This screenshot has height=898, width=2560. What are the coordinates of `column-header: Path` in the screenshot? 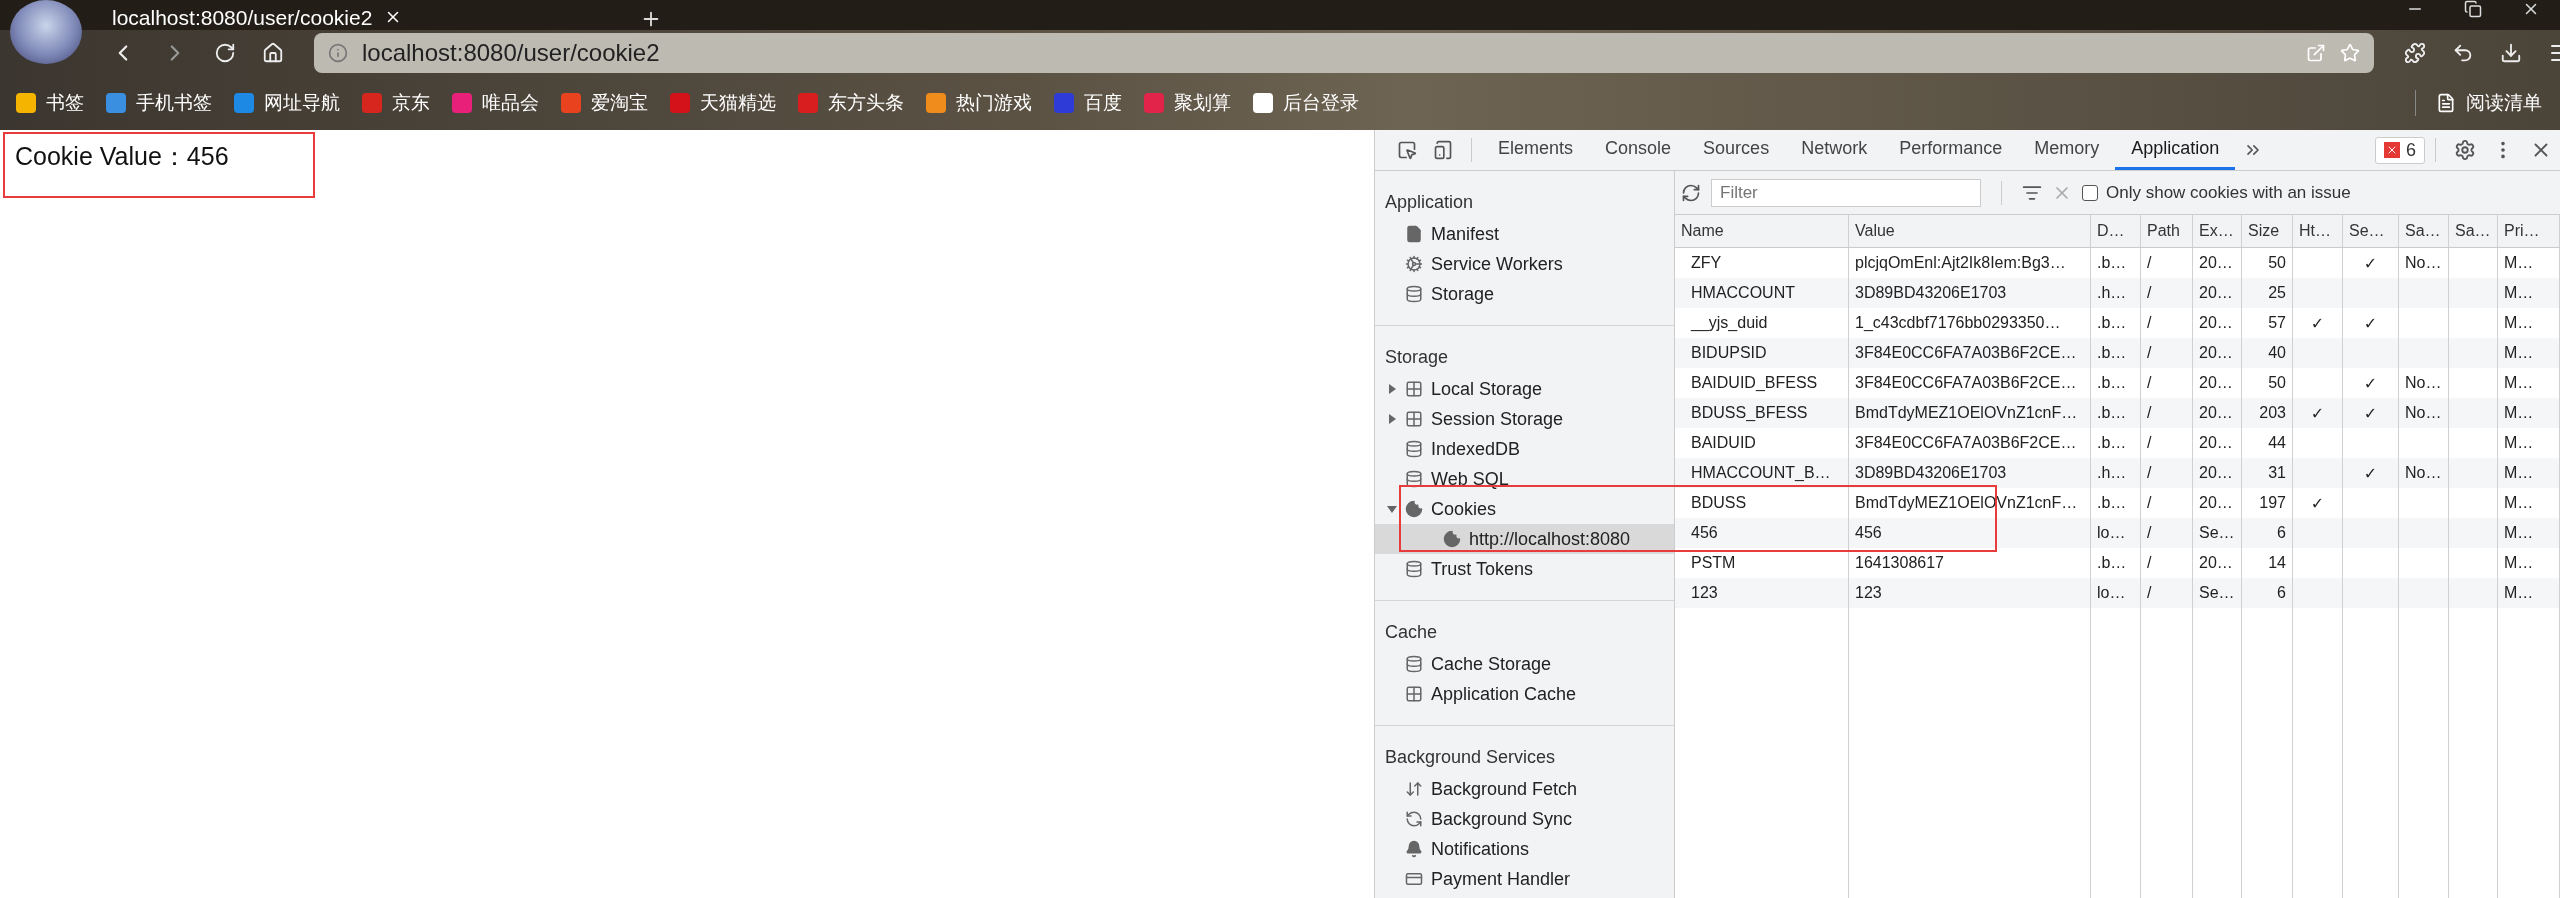 It's located at (2167, 231).